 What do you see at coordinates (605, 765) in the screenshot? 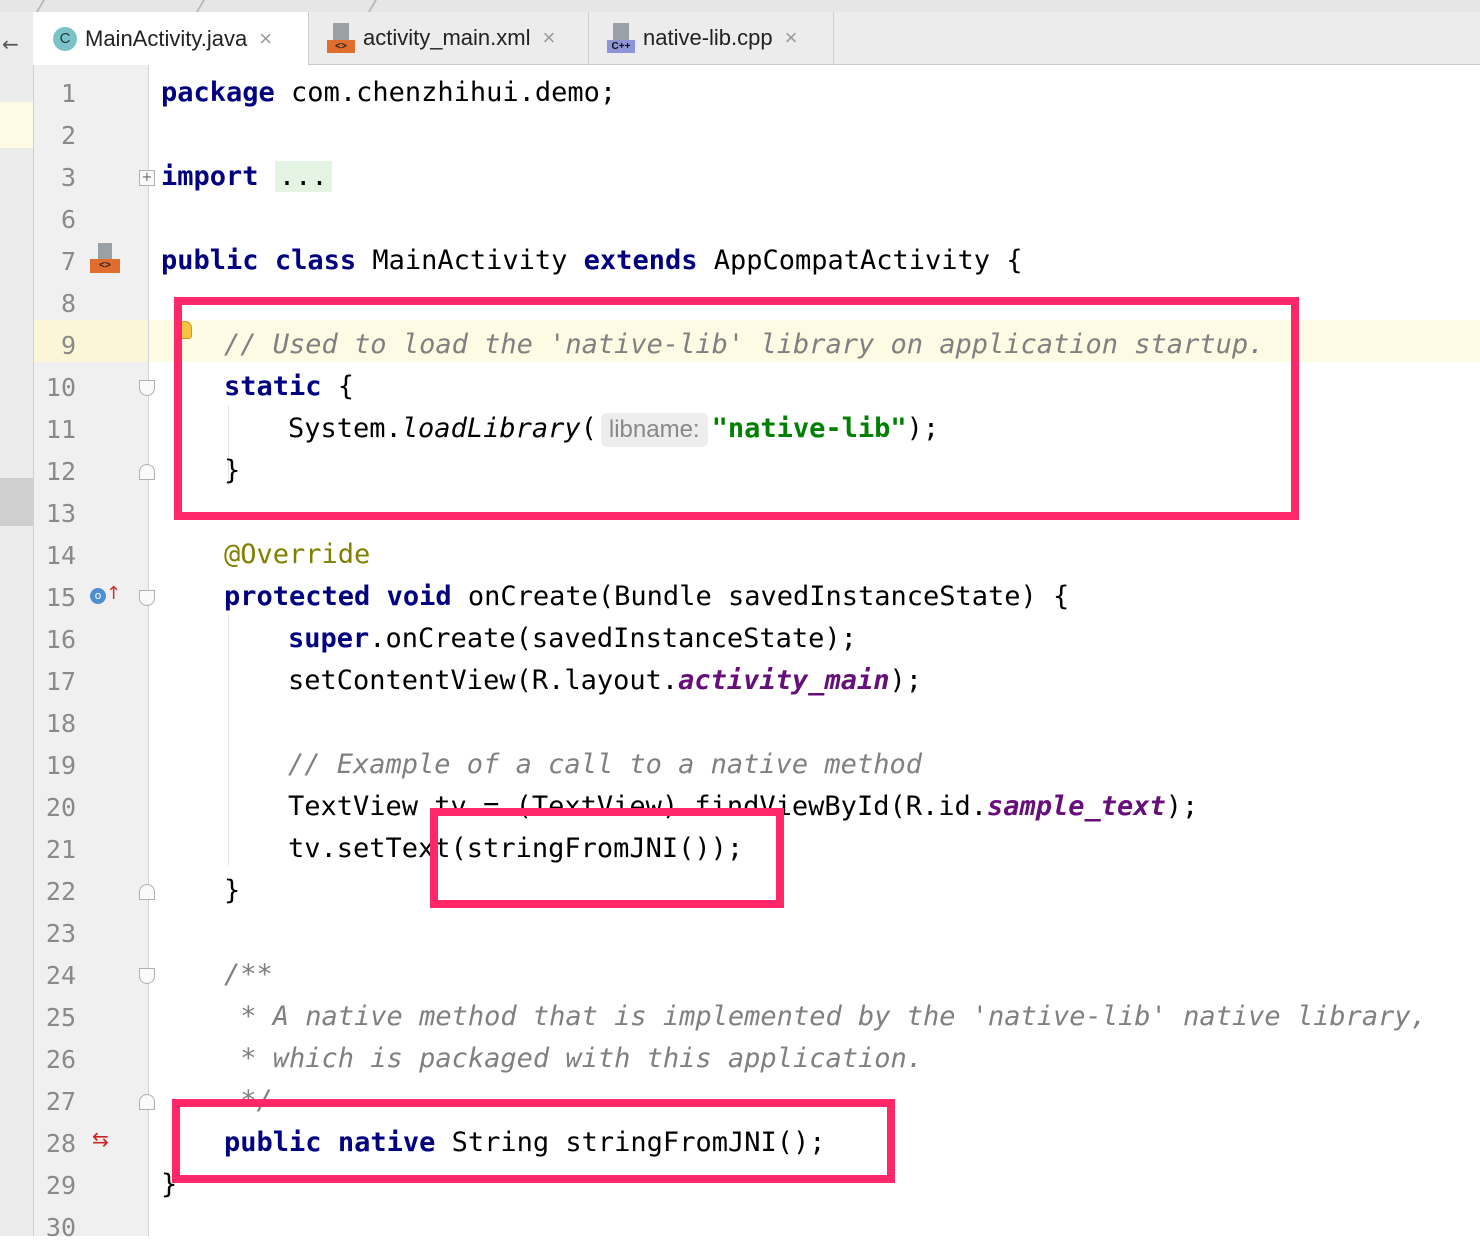
I see `code-line-19: // Example of a call to a native method` at bounding box center [605, 765].